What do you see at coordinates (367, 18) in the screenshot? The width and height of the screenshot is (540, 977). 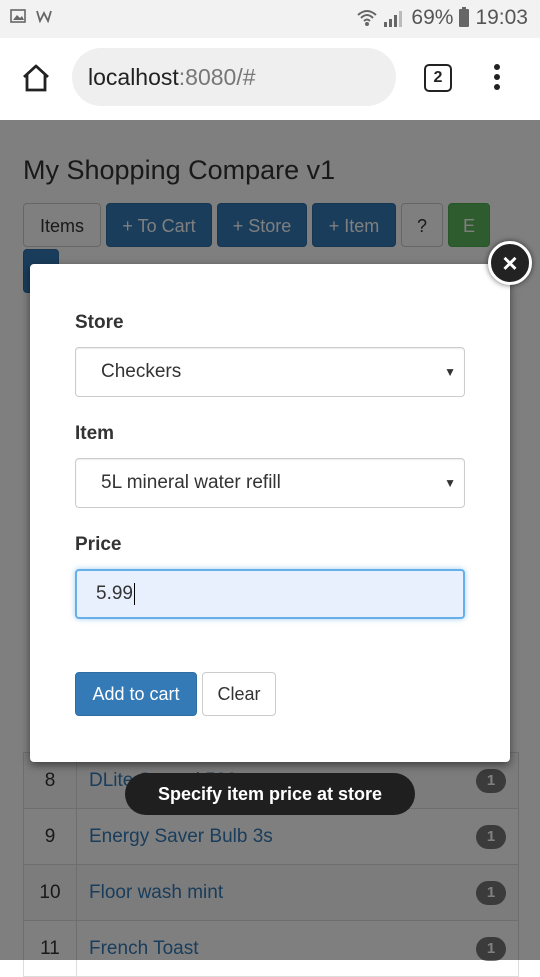 I see `wifi-icon` at bounding box center [367, 18].